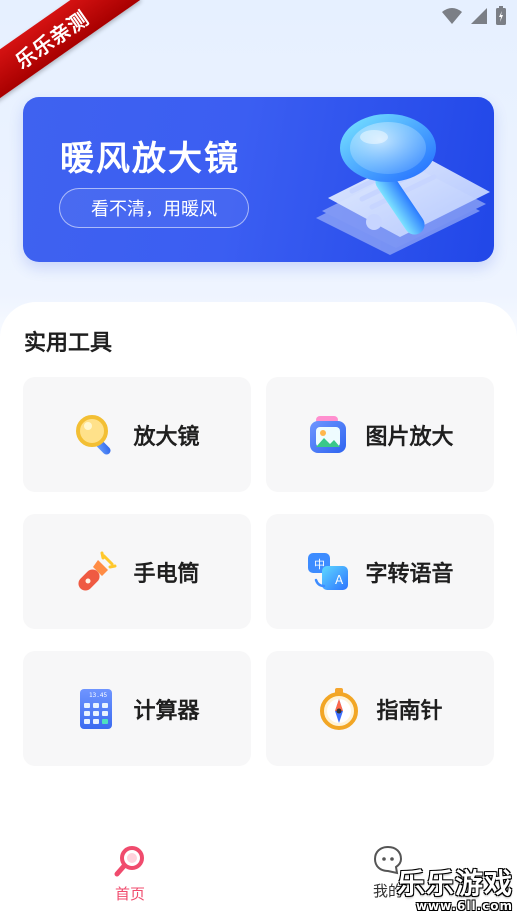 The image size is (517, 920). Describe the element at coordinates (166, 711) in the screenshot. I see `tool-label: 计算器` at that location.